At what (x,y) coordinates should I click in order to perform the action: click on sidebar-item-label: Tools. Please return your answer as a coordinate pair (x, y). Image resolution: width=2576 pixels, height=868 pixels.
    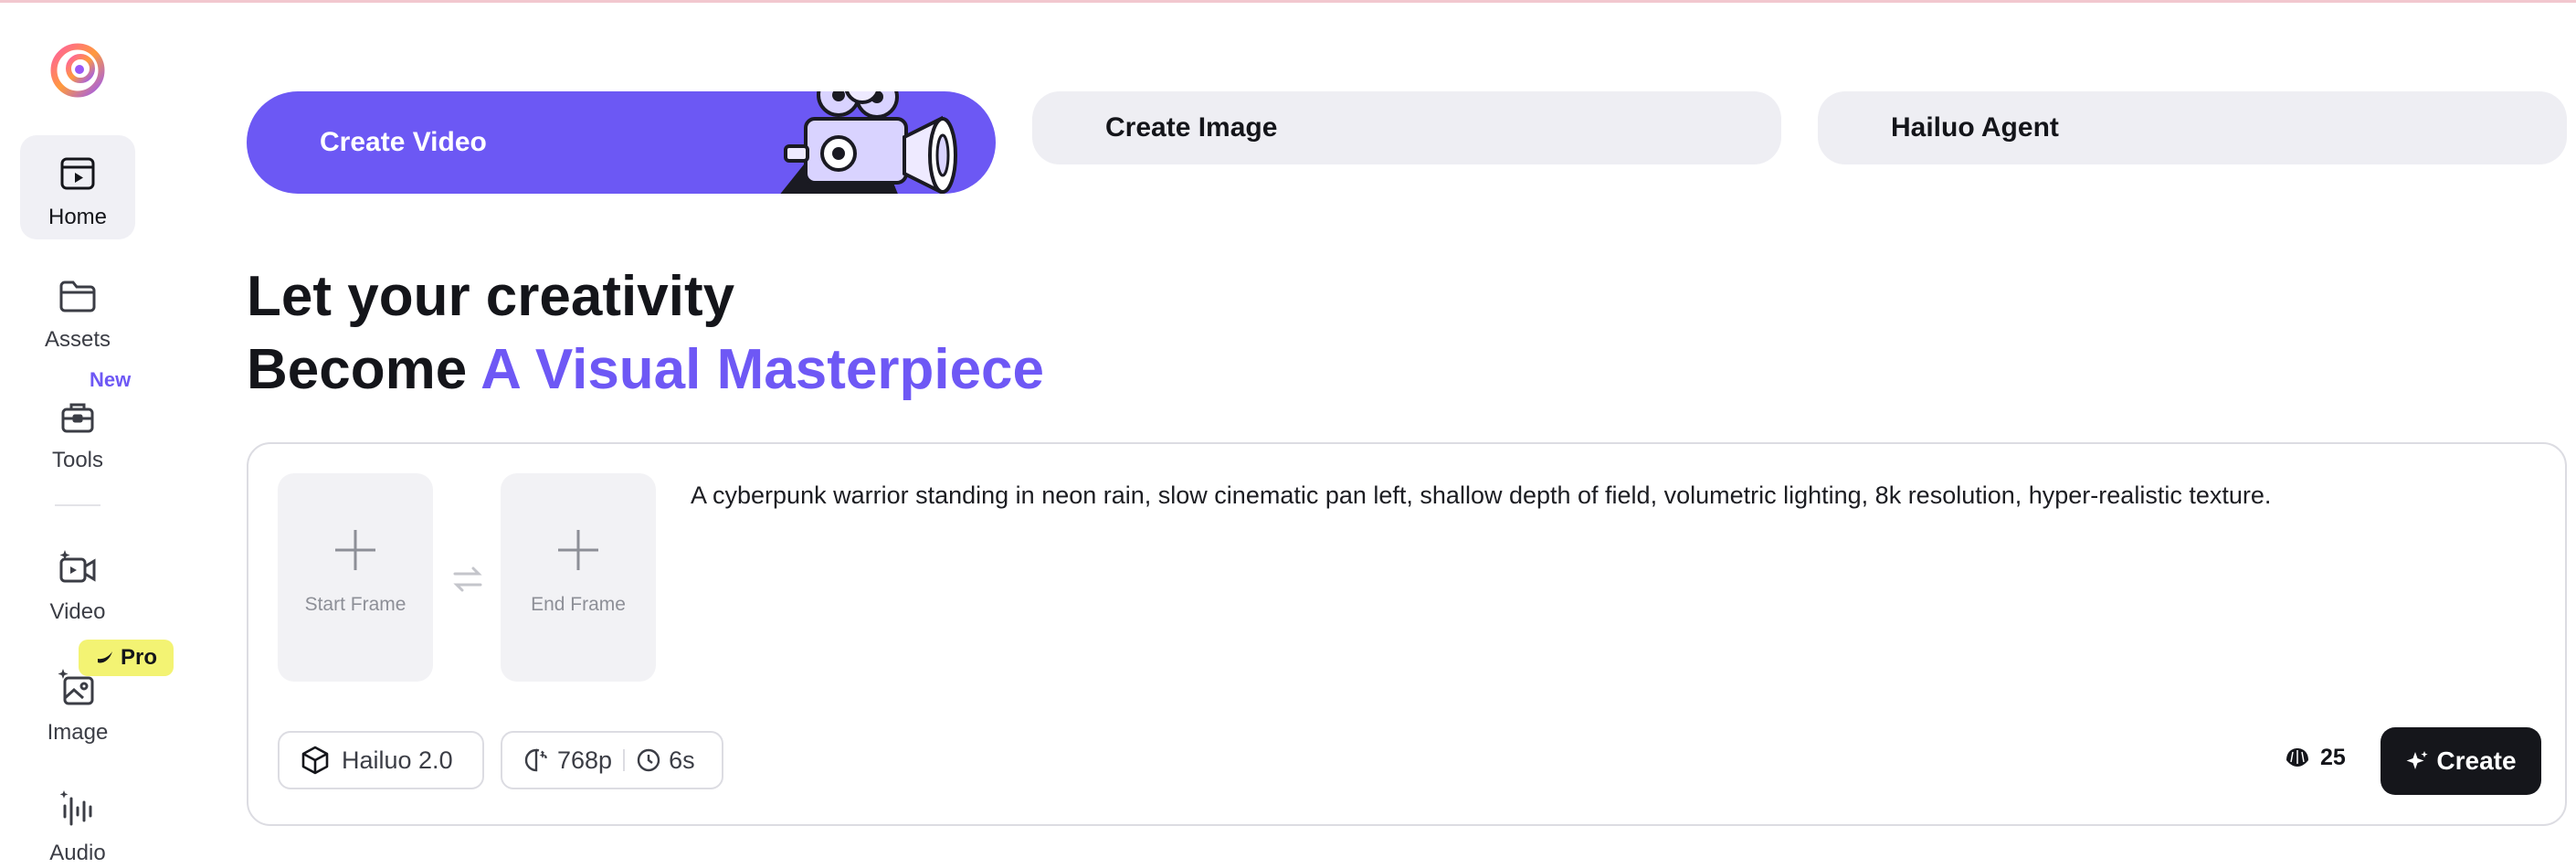
    Looking at the image, I should click on (77, 460).